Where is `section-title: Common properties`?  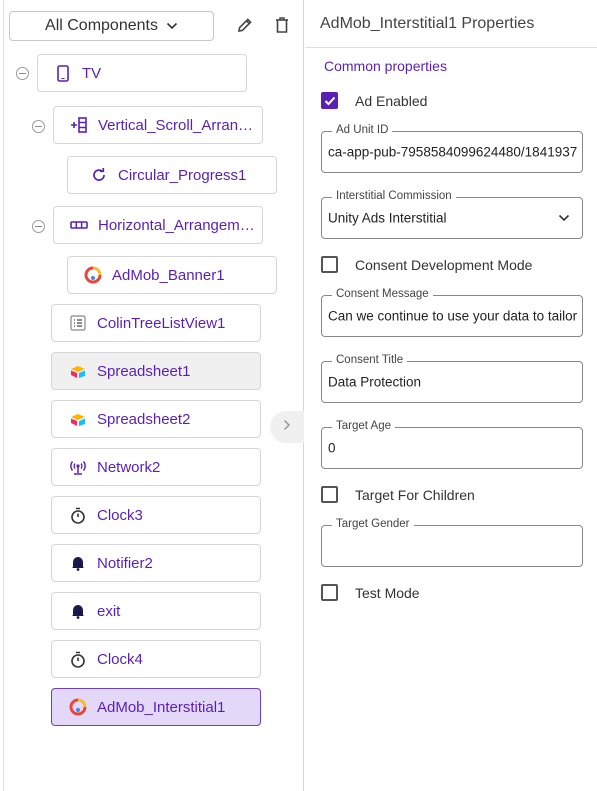 section-title: Common properties is located at coordinates (385, 66).